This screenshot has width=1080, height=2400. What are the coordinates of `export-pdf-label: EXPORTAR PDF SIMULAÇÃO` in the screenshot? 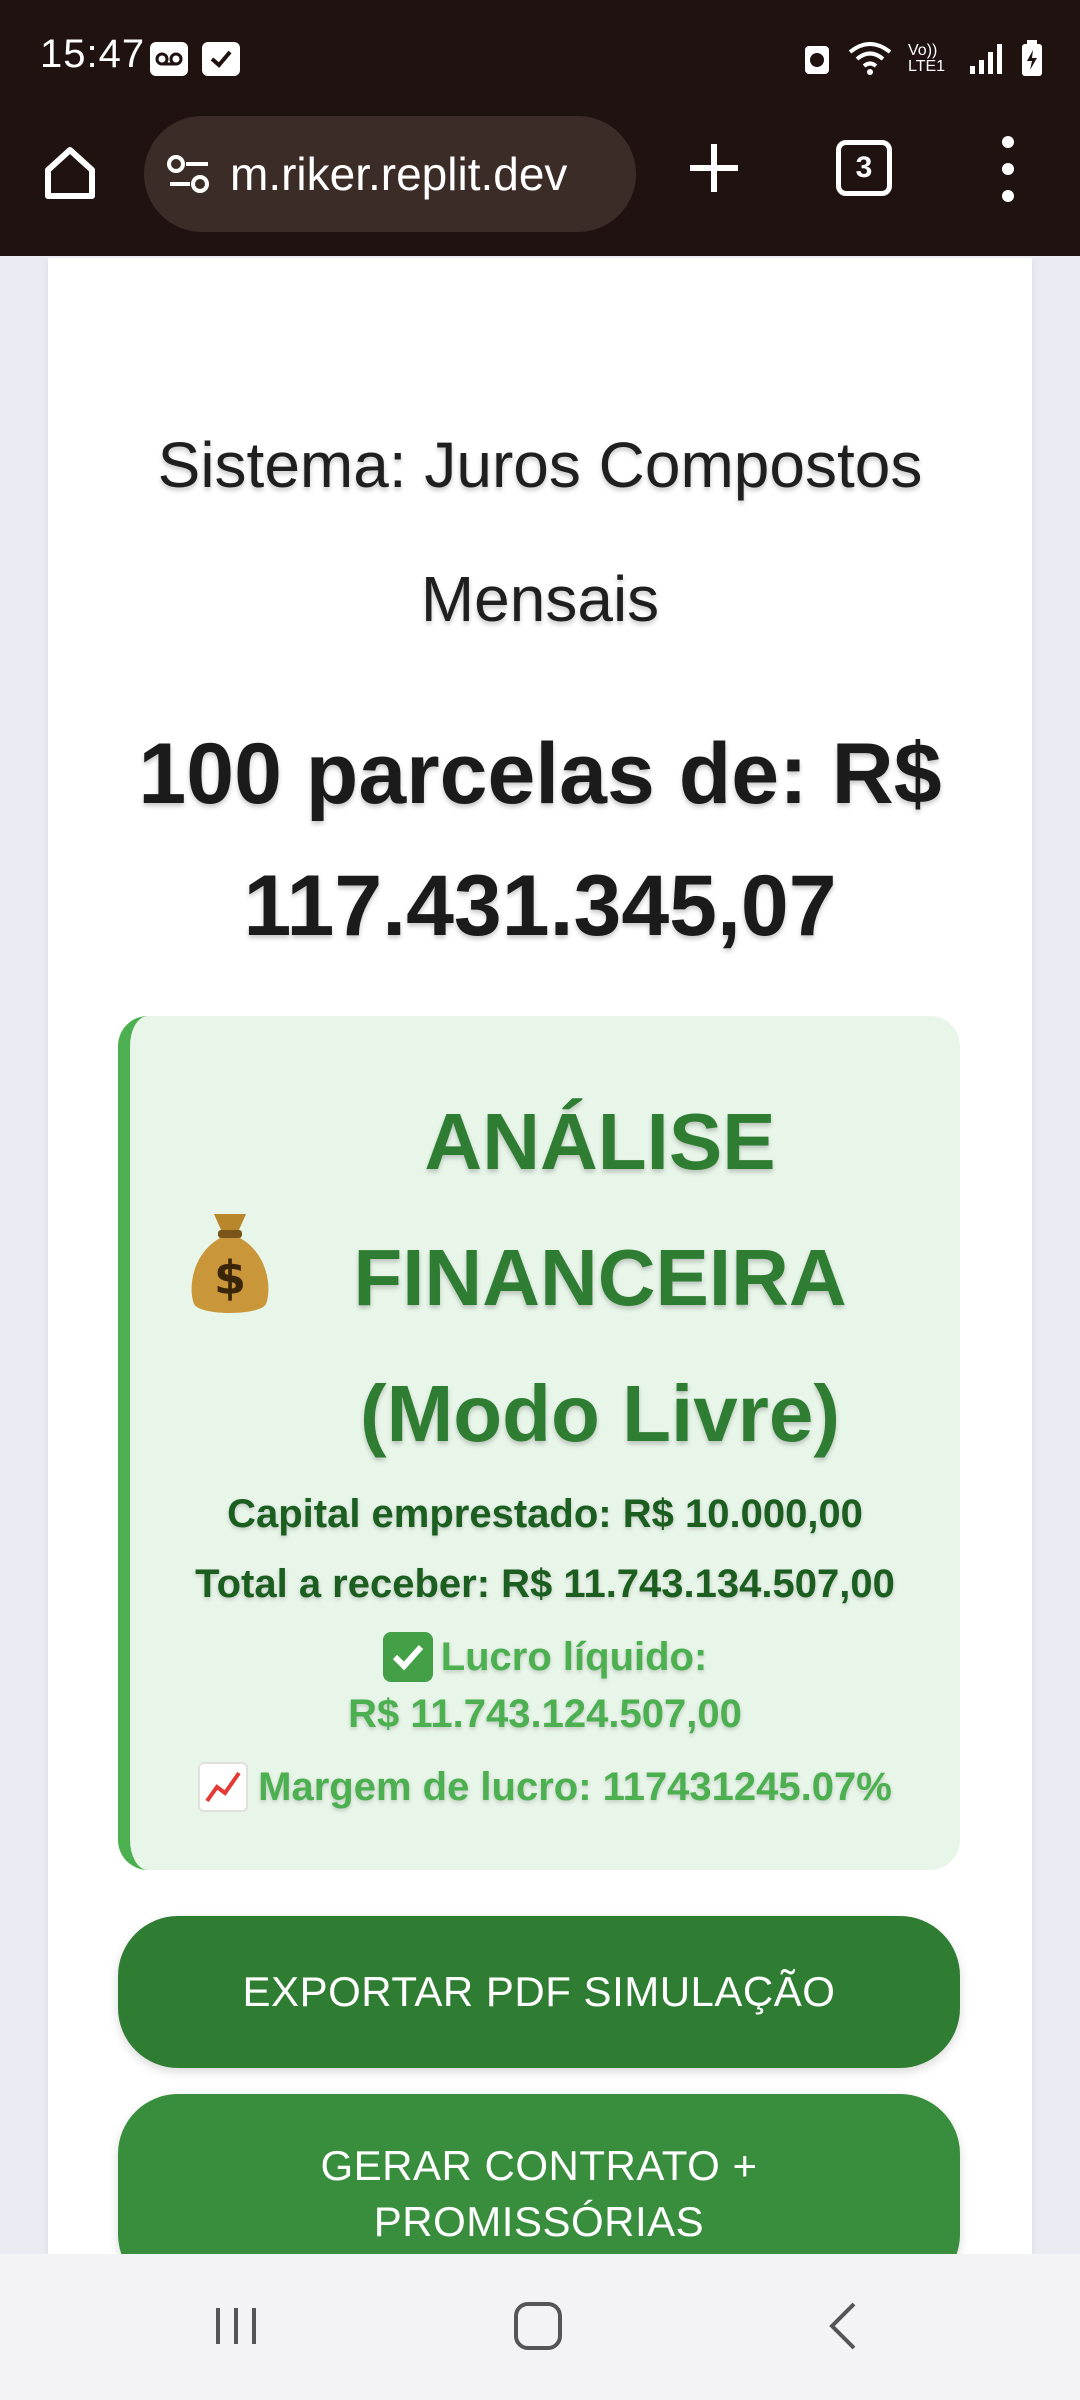 It's located at (539, 1991).